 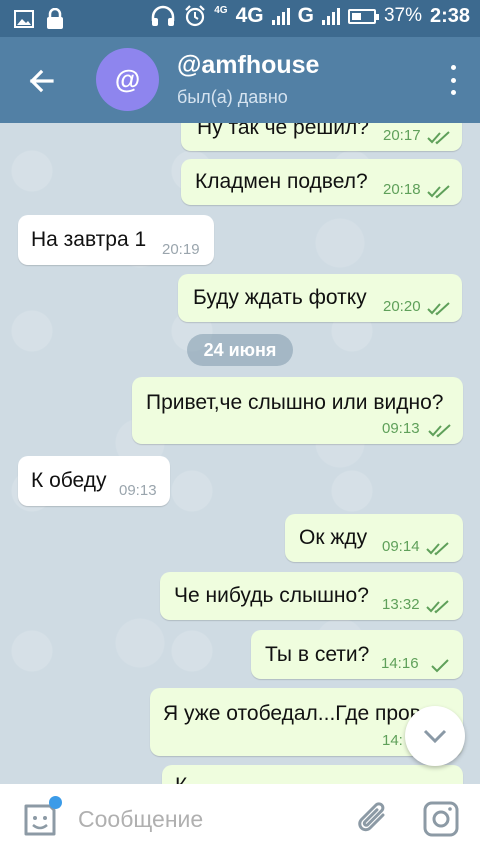 I want to click on single-check-icon, so click(x=440, y=666).